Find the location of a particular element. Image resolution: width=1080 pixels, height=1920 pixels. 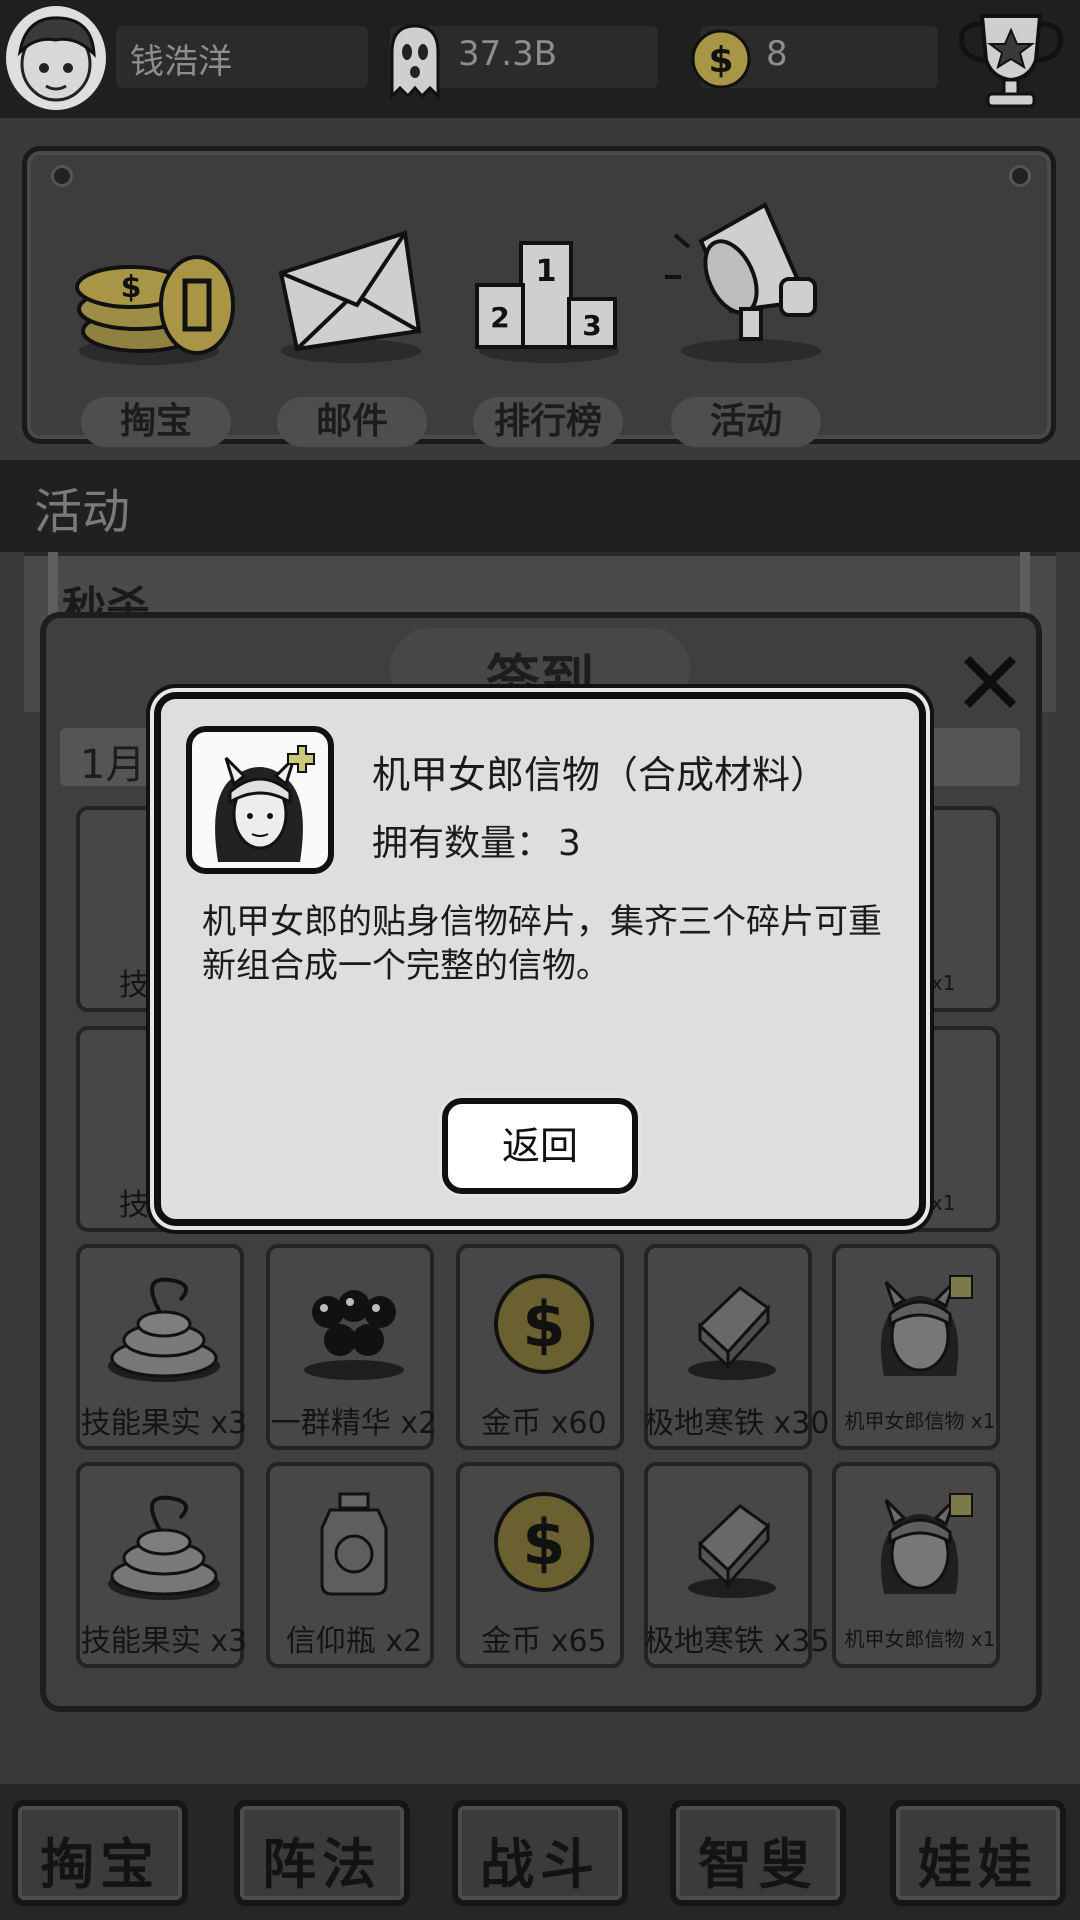

close-icon is located at coordinates (990, 682).